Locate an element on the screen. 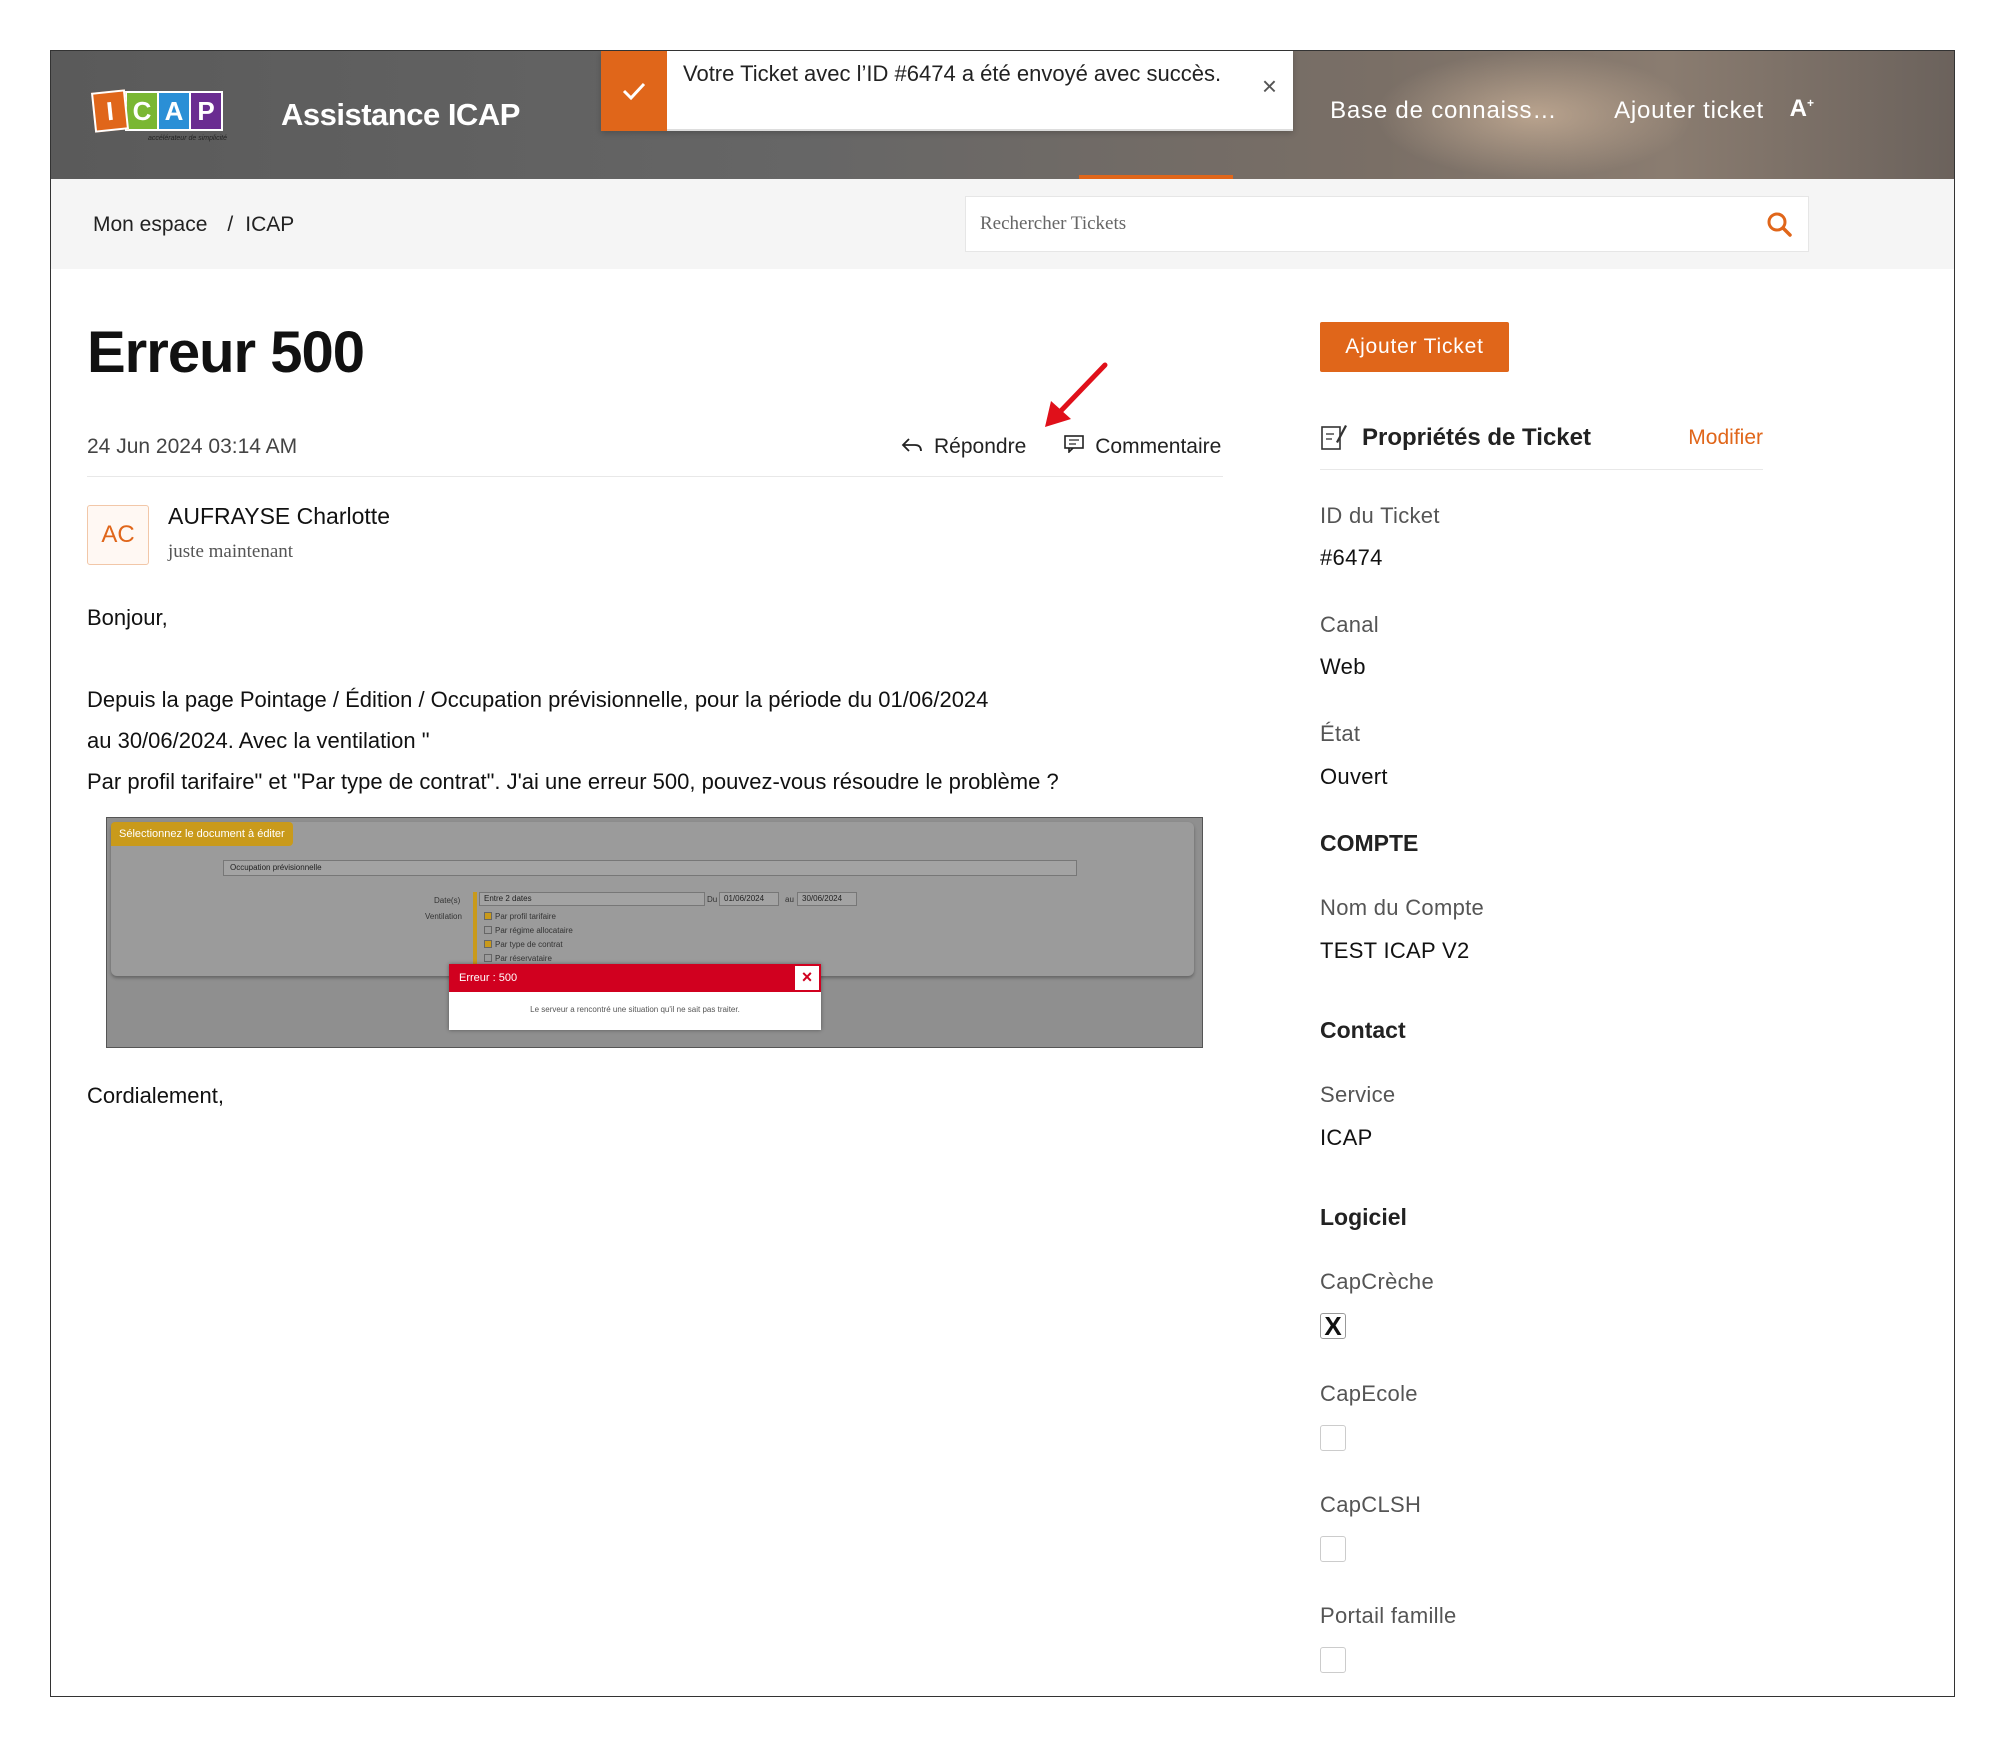  edit-note-icon is located at coordinates (1334, 437).